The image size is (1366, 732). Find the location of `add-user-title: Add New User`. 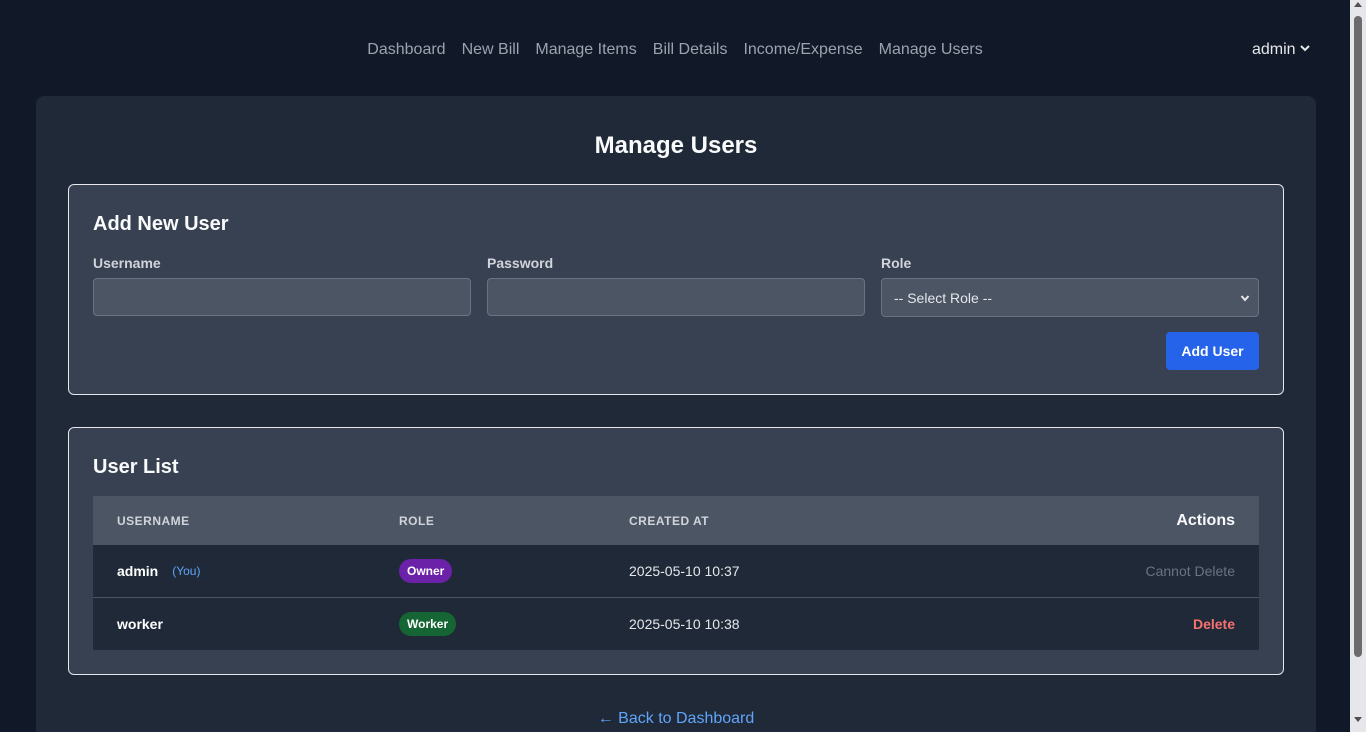

add-user-title: Add New User is located at coordinates (161, 224).